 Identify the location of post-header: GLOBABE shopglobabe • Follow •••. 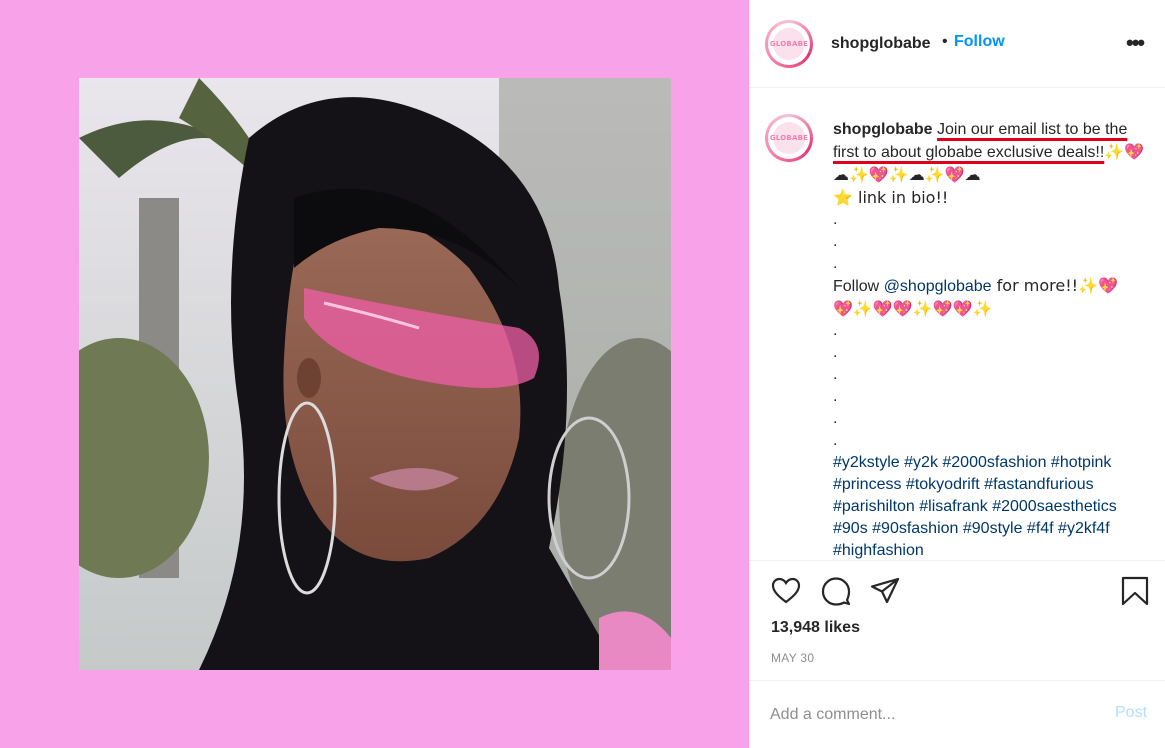
(957, 44).